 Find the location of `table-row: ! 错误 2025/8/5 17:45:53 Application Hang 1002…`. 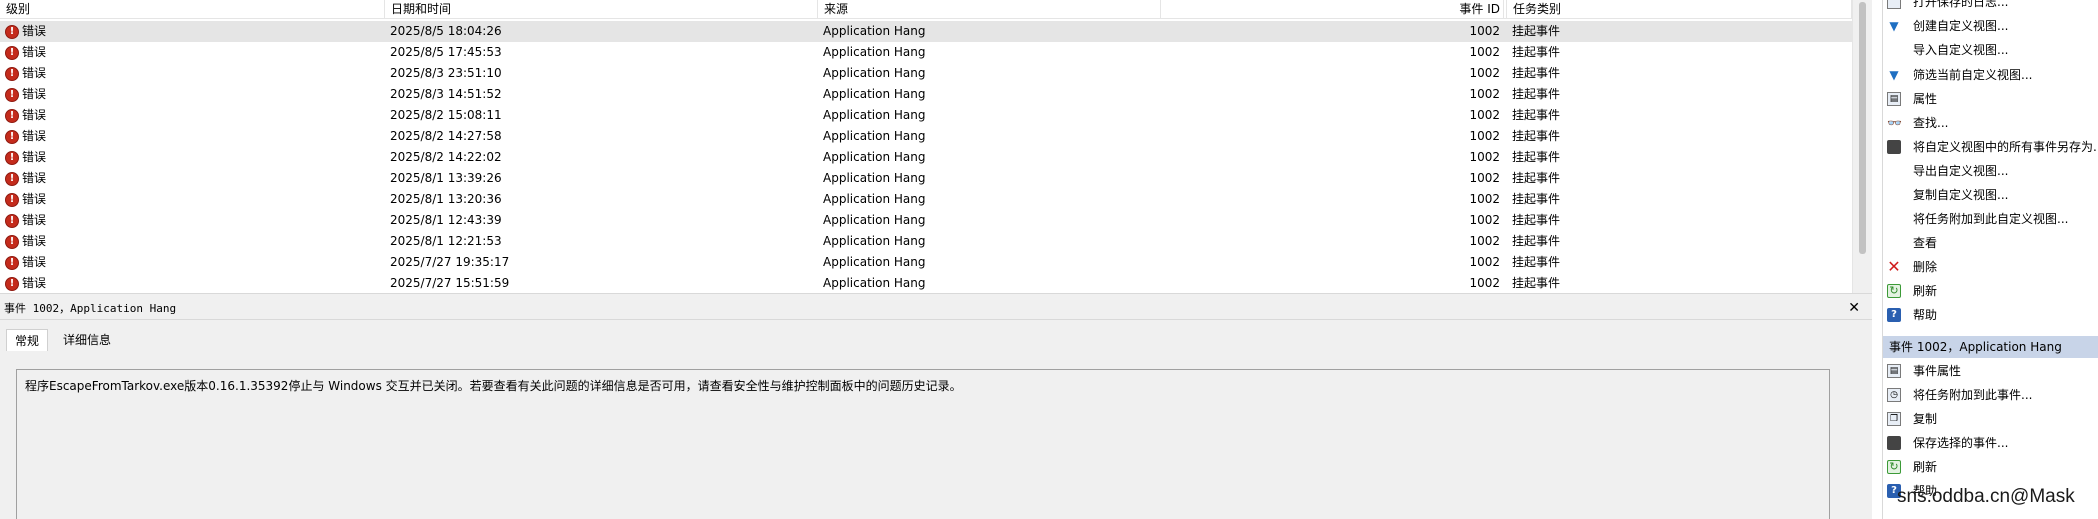

table-row: ! 错误 2025/8/5 17:45:53 Application Hang 1002… is located at coordinates (926, 52).